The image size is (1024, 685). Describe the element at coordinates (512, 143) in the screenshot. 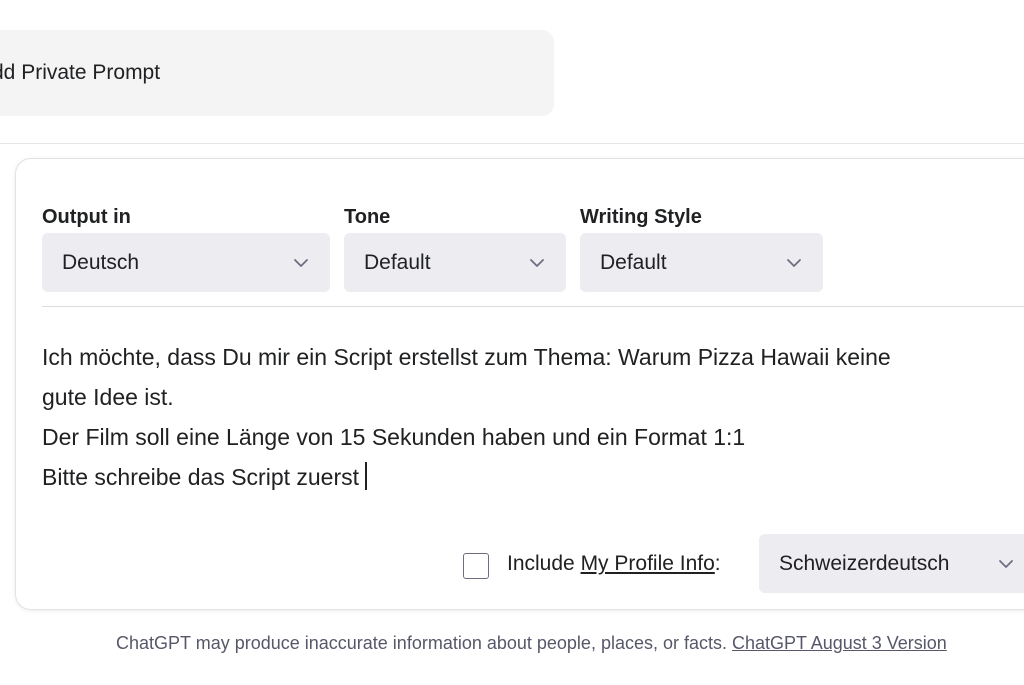

I see `top-divider` at that location.